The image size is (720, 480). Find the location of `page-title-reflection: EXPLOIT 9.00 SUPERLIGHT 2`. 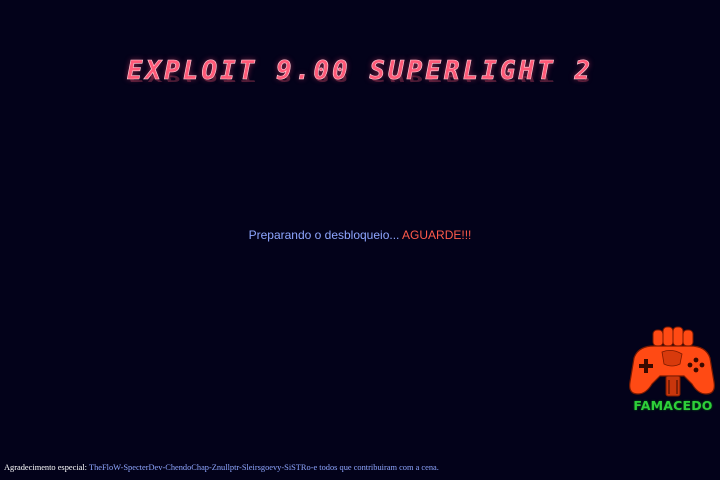

page-title-reflection: EXPLOIT 9.00 SUPERLIGHT 2 is located at coordinates (360, 79).